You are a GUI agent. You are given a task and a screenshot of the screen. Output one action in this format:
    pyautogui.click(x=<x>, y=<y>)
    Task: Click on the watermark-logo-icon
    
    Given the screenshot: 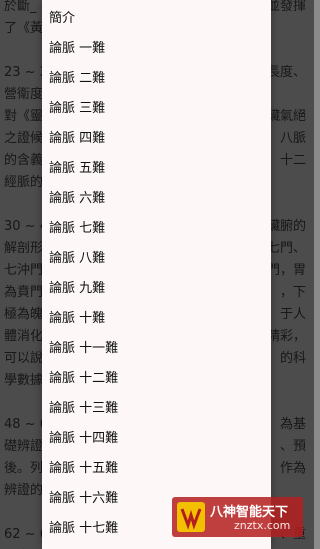 What is the action you would take?
    pyautogui.click(x=191, y=517)
    